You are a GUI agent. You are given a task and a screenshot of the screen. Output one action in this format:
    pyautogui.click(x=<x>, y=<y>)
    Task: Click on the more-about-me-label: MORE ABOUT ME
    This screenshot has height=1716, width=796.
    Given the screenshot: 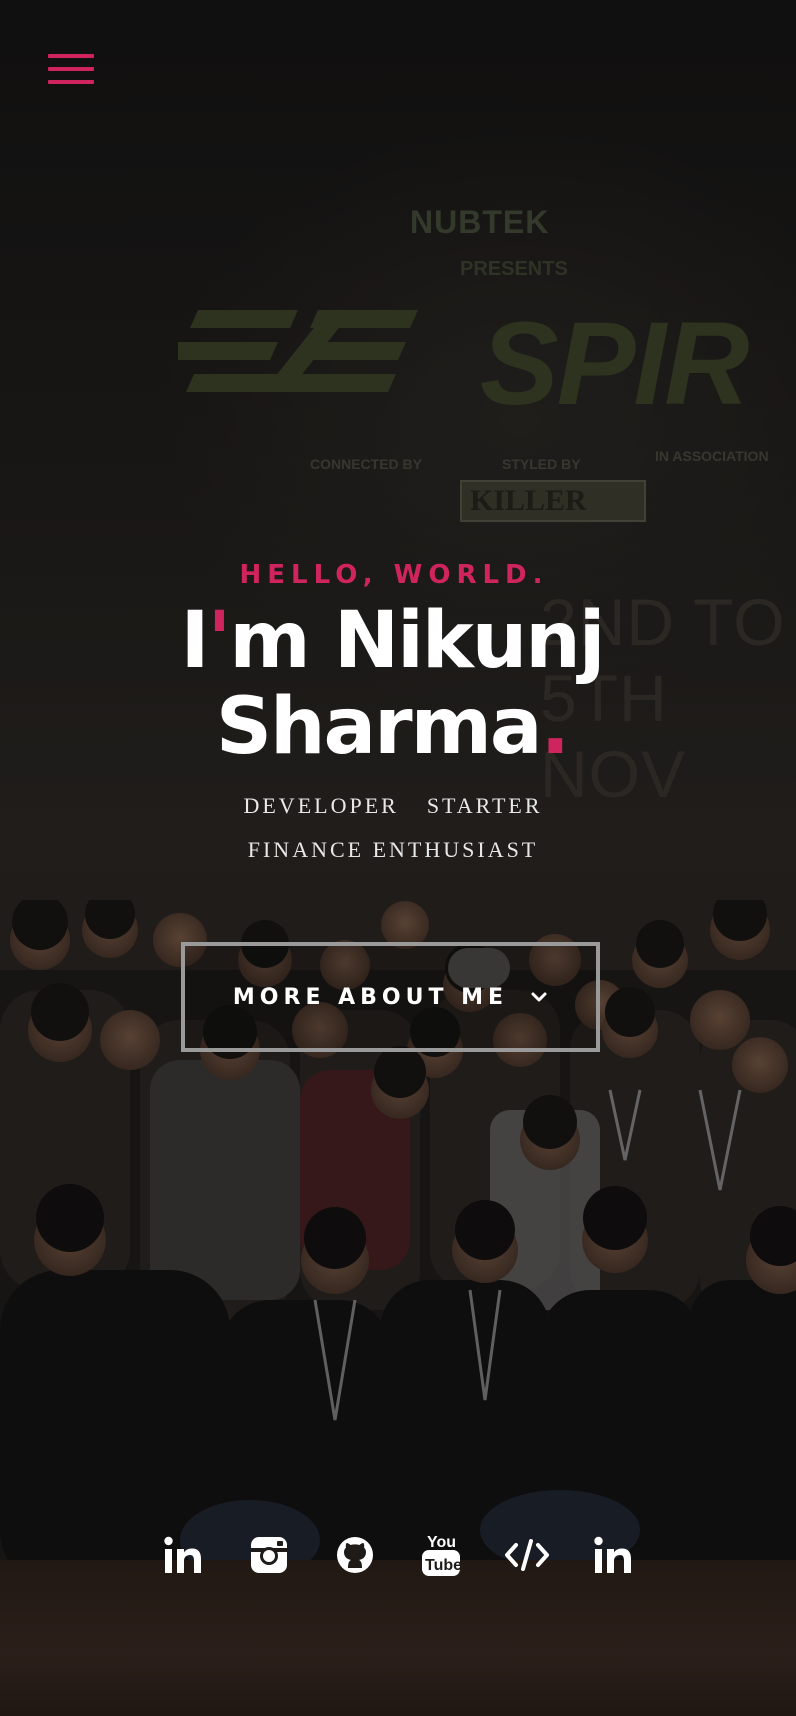 What is the action you would take?
    pyautogui.click(x=370, y=997)
    